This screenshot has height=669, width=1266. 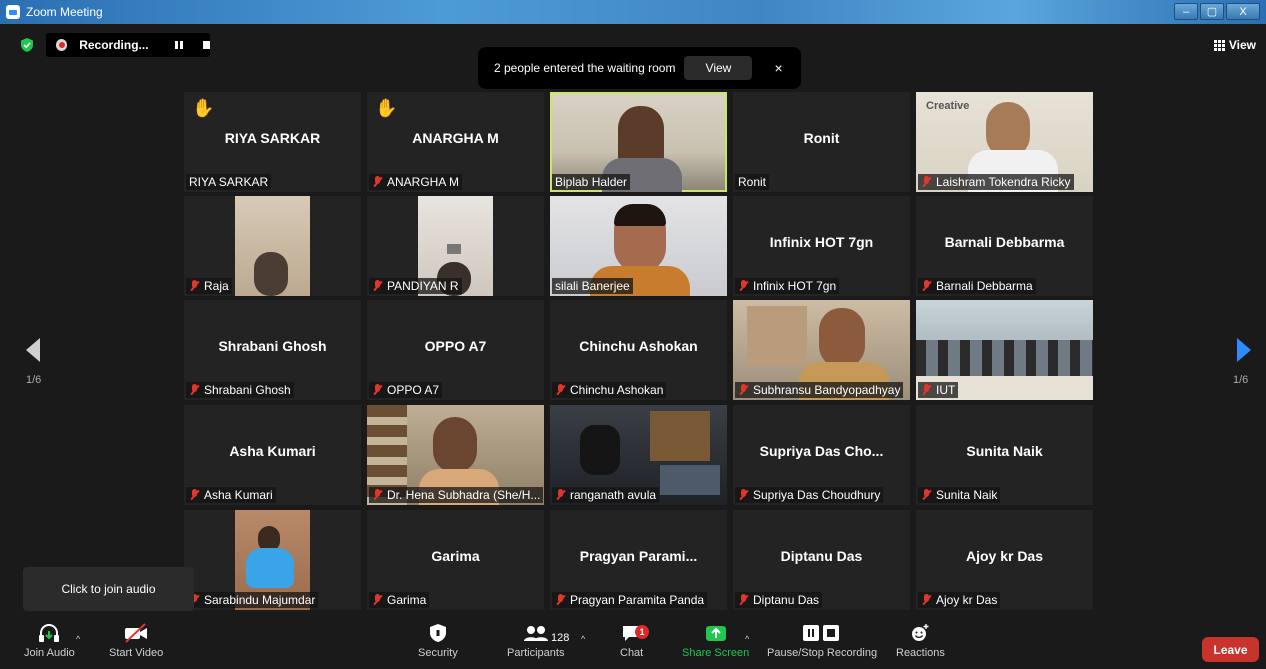 I want to click on waiting-room-close-icon: ×, so click(x=778, y=68).